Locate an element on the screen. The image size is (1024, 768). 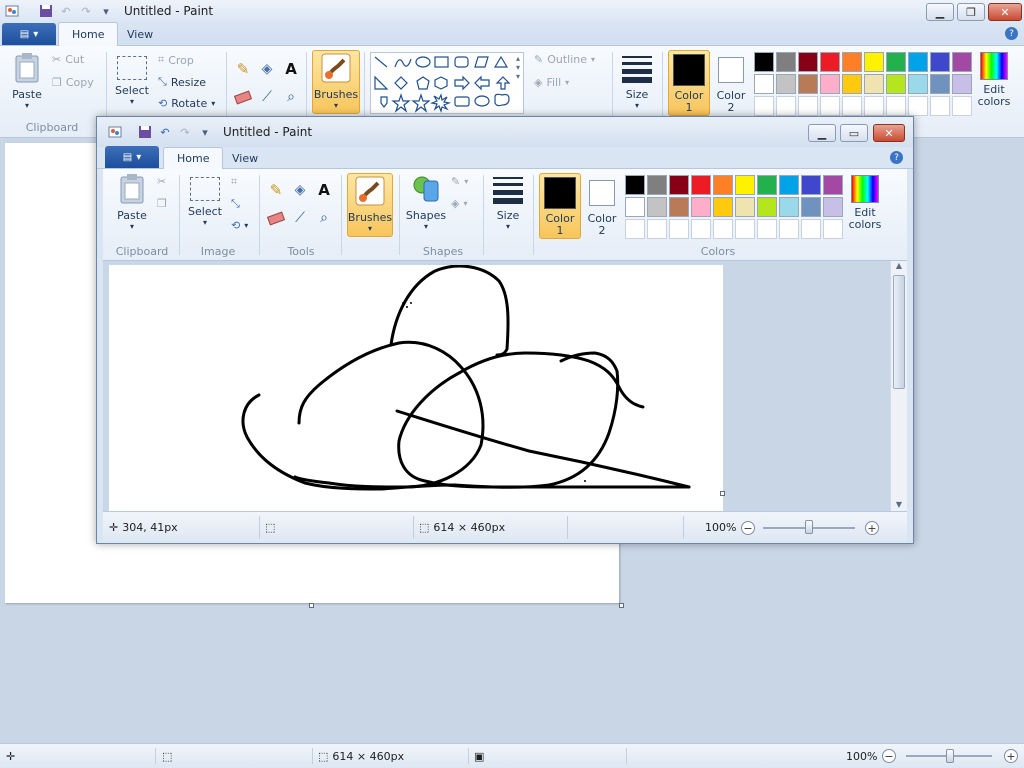
restore-button: ❐ is located at coordinates (971, 12).